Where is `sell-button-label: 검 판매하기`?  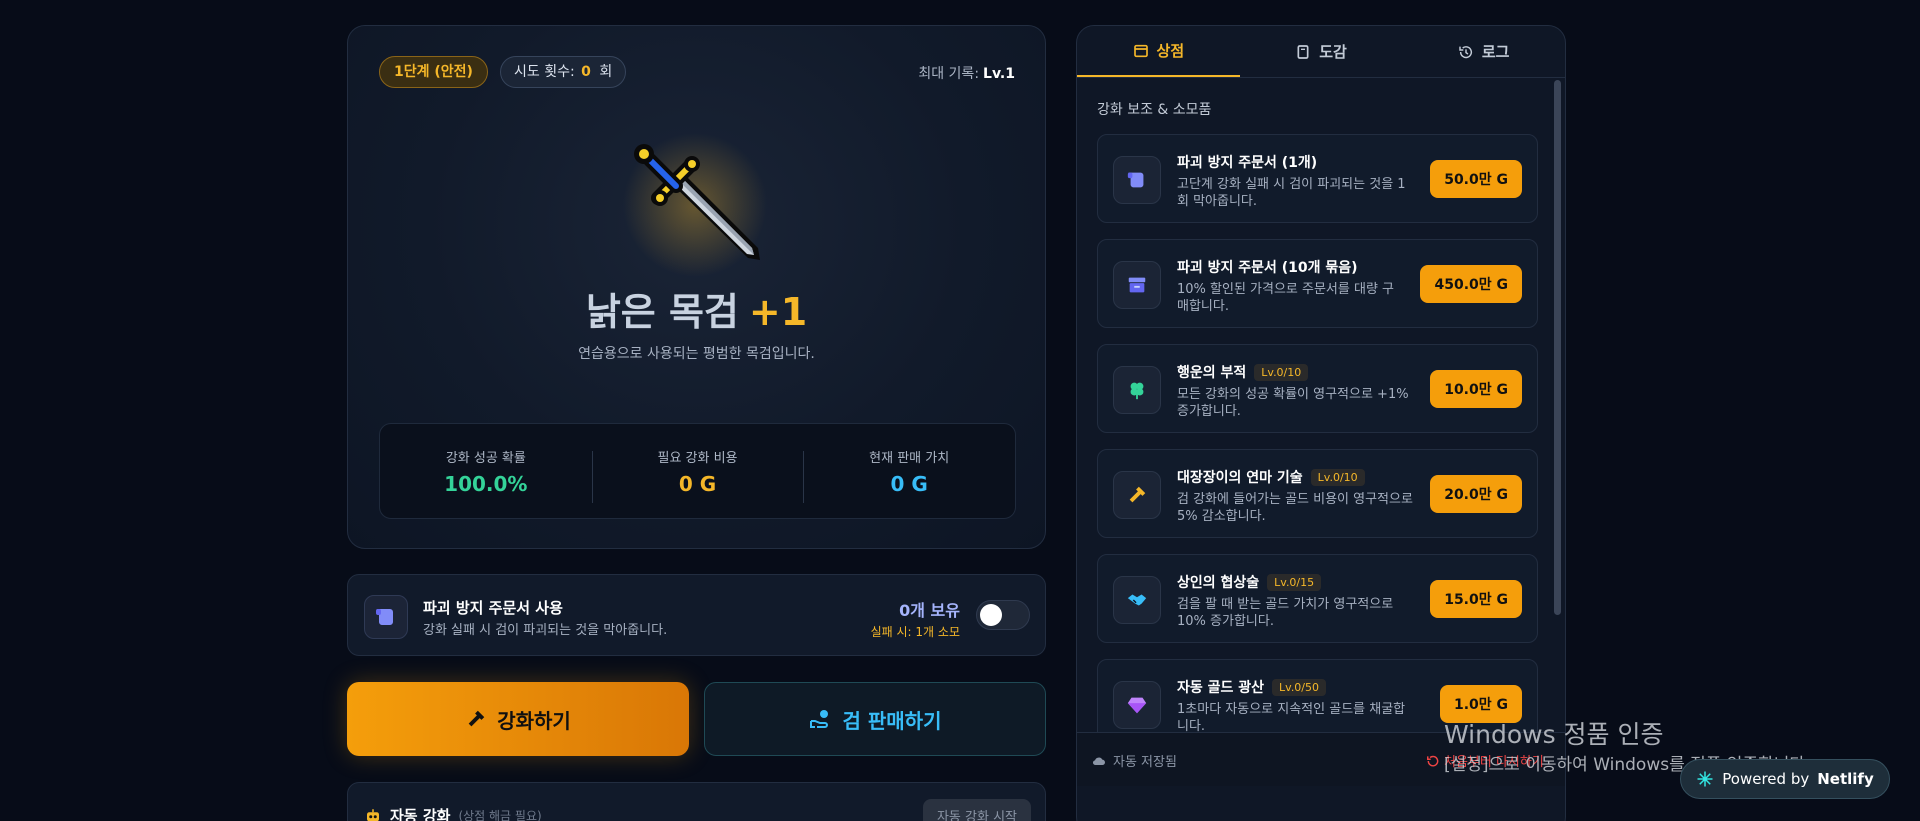
sell-button-label: 검 판매하기 is located at coordinates (892, 720).